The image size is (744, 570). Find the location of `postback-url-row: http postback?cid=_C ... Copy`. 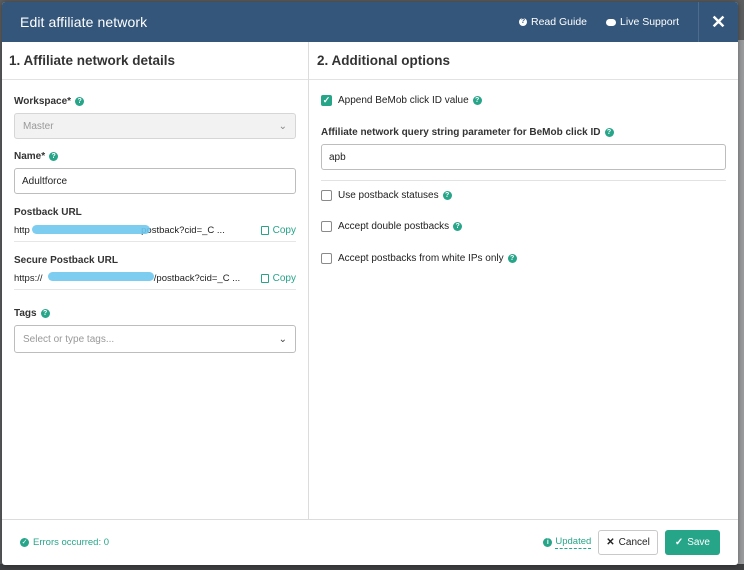

postback-url-row: http postback?cid=_C ... Copy is located at coordinates (155, 231).